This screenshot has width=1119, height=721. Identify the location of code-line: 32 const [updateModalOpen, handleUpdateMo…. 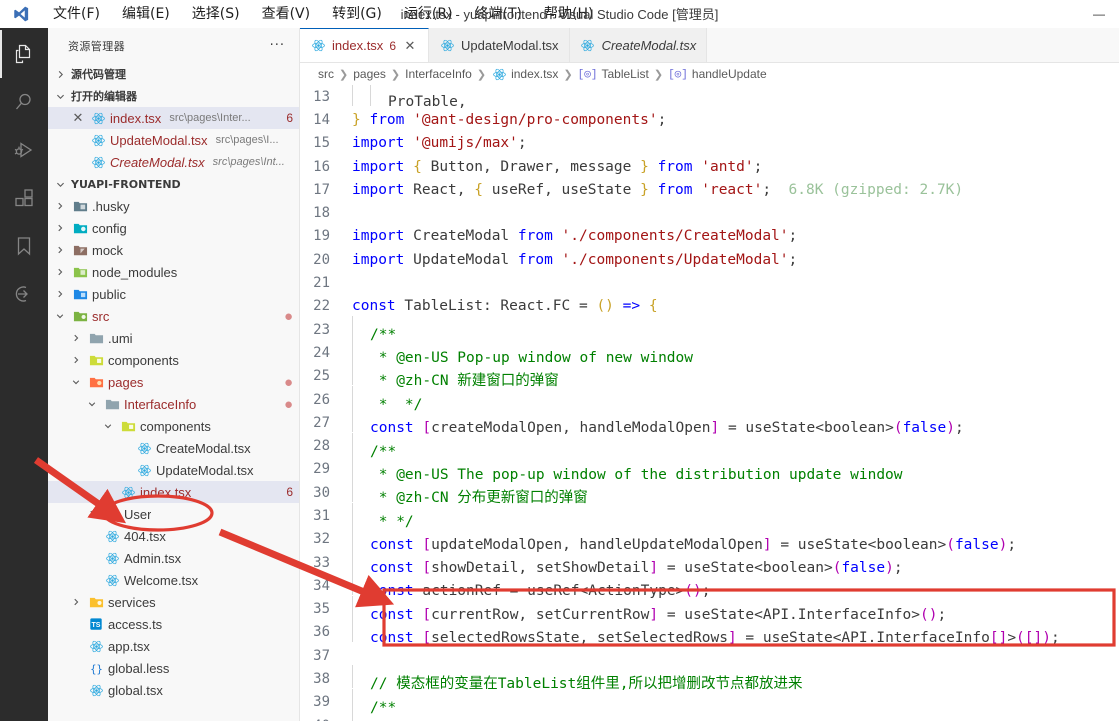
(709, 539).